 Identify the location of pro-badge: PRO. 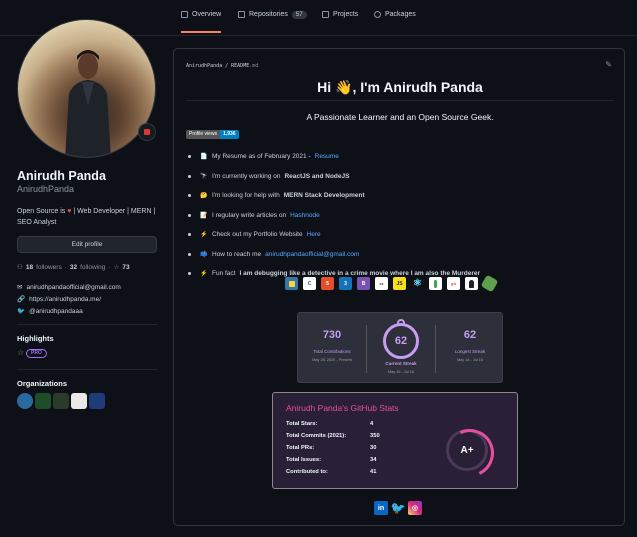
(36, 353).